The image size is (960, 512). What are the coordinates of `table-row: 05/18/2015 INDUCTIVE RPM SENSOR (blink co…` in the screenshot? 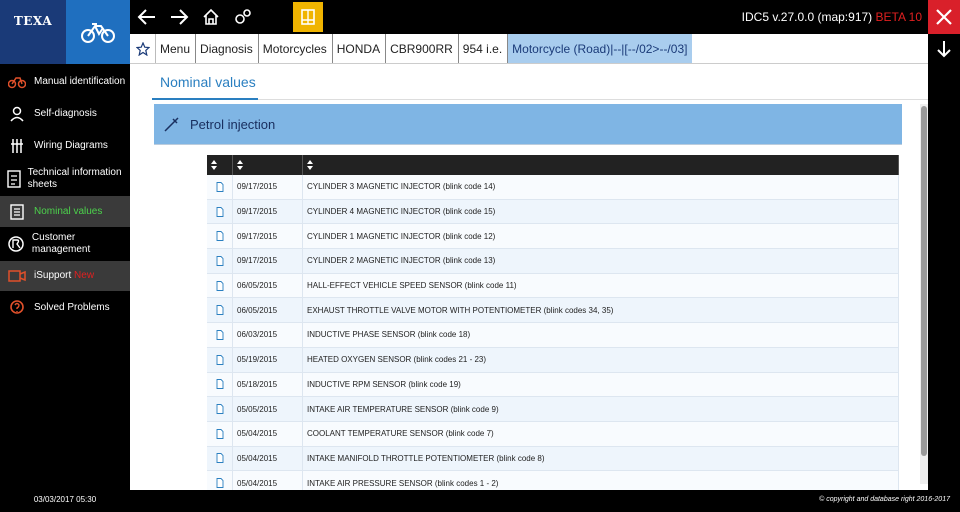 It's located at (553, 385).